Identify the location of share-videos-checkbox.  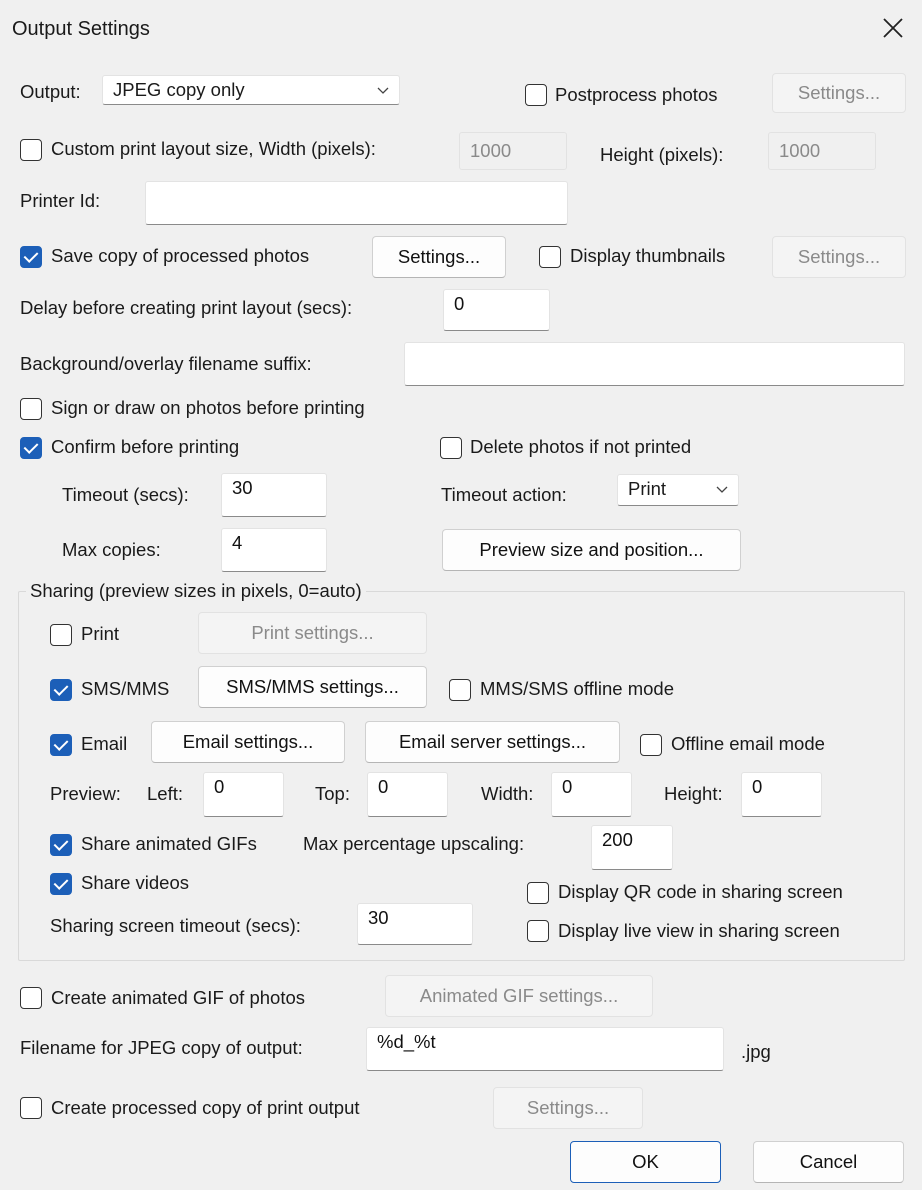
(61, 884).